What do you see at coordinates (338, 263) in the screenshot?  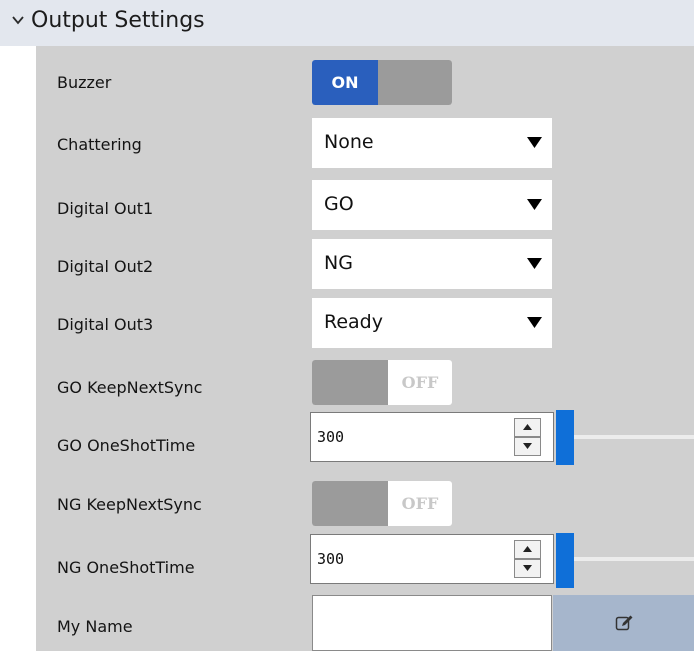 I see `digital-out2-value: NG` at bounding box center [338, 263].